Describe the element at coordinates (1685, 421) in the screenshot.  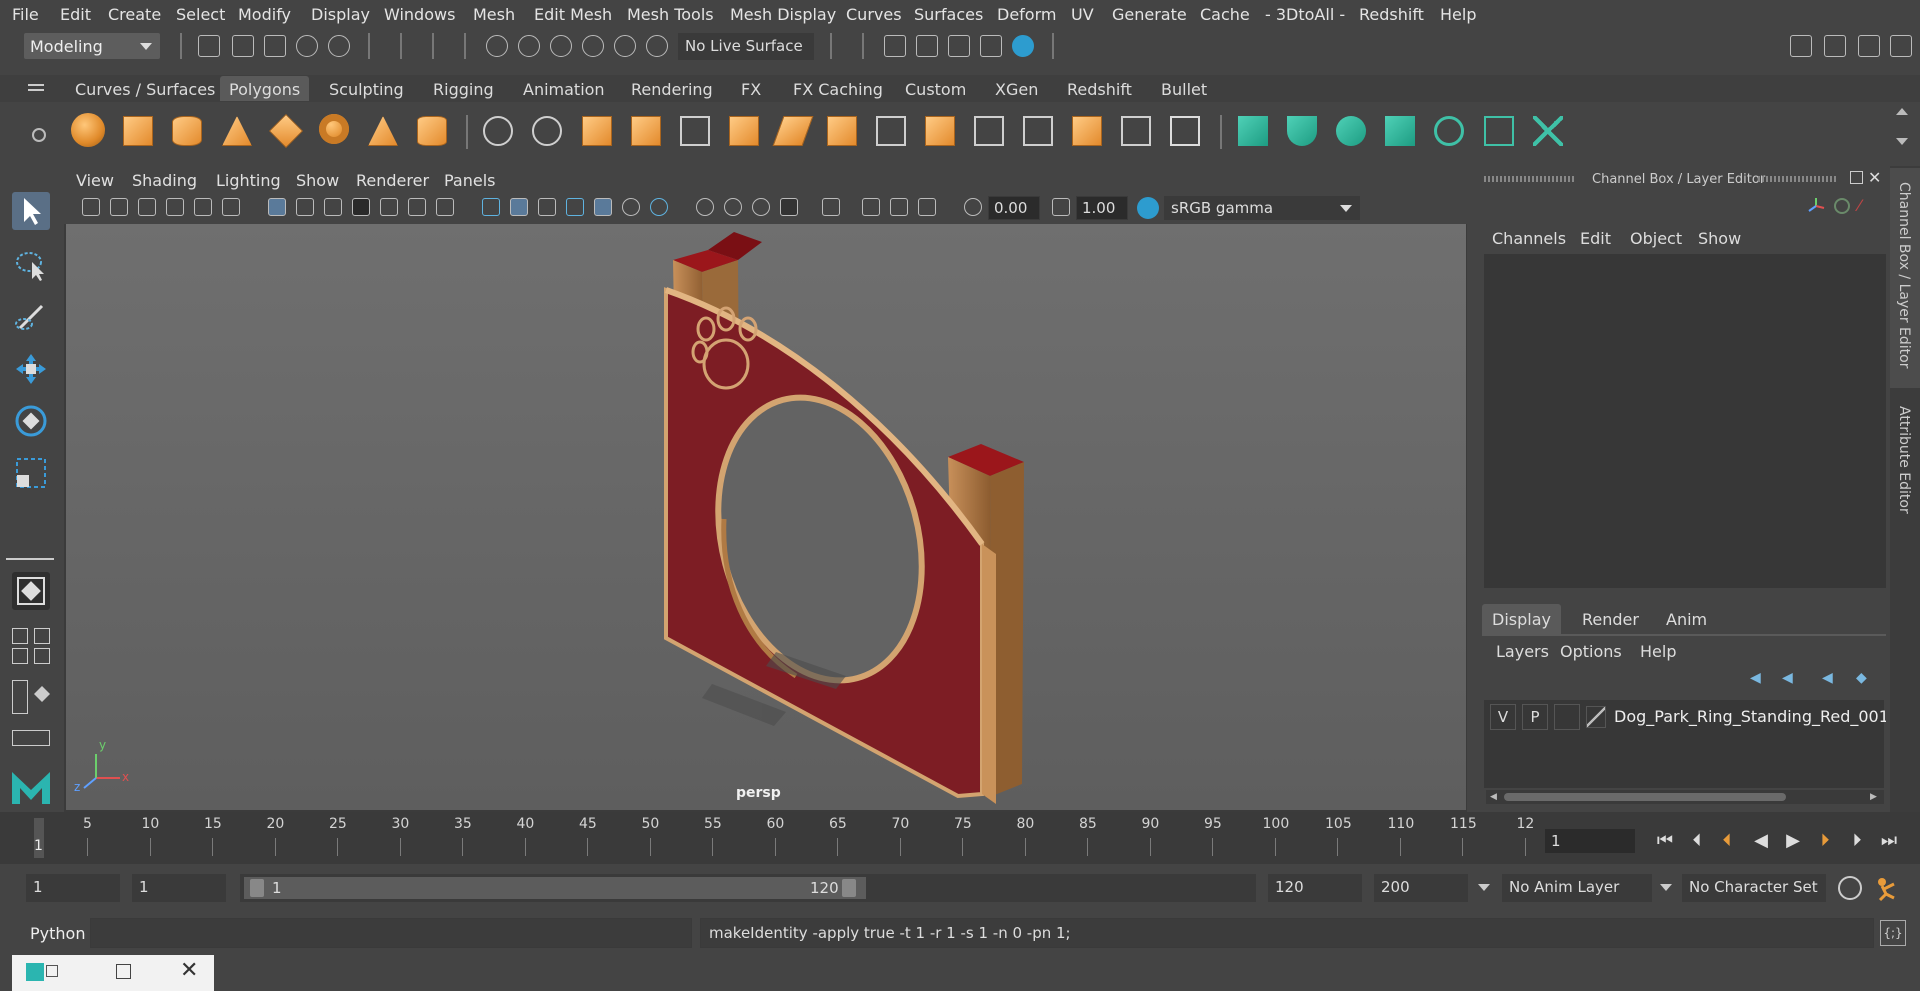
I see `channel-box-area` at that location.